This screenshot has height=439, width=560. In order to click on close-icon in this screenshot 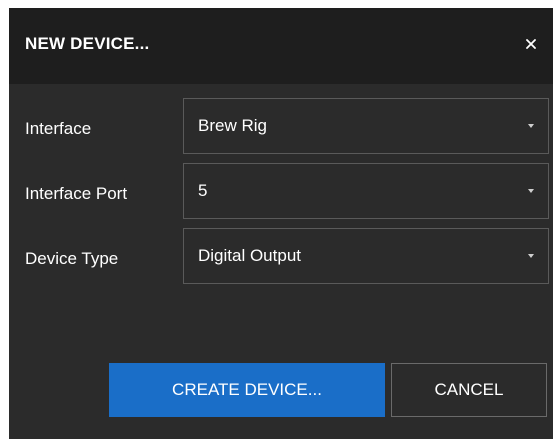, I will do `click(531, 44)`.